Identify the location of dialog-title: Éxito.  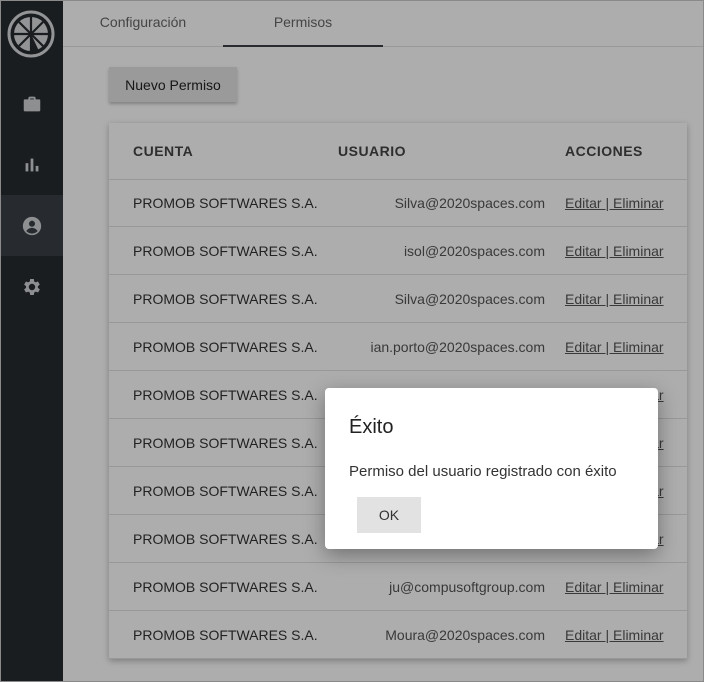
(371, 427).